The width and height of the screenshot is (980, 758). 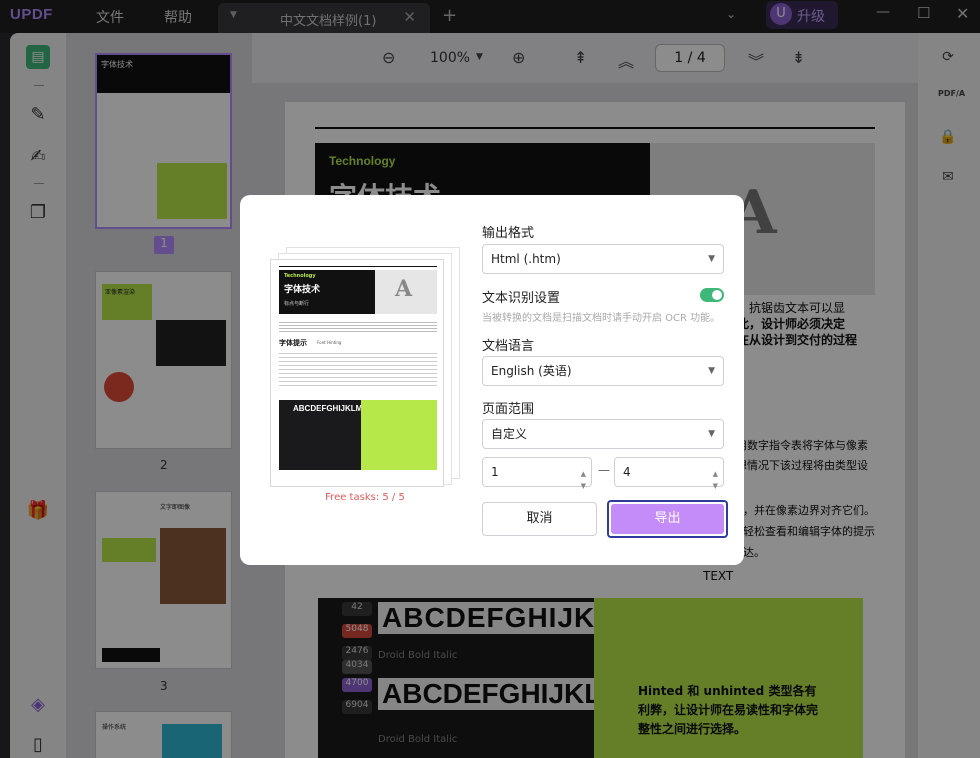 I want to click on free-tasks-label: Free tasks: 5 / 5, so click(x=365, y=497).